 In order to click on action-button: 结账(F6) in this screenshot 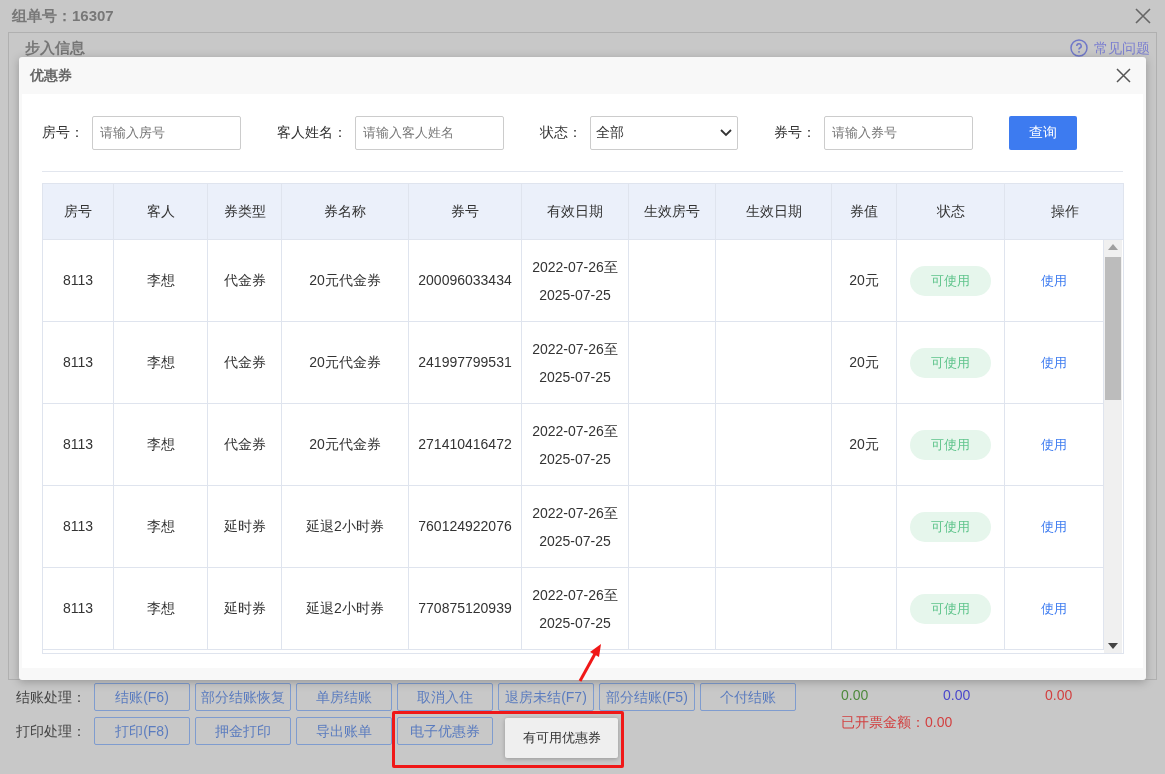, I will do `click(142, 697)`.